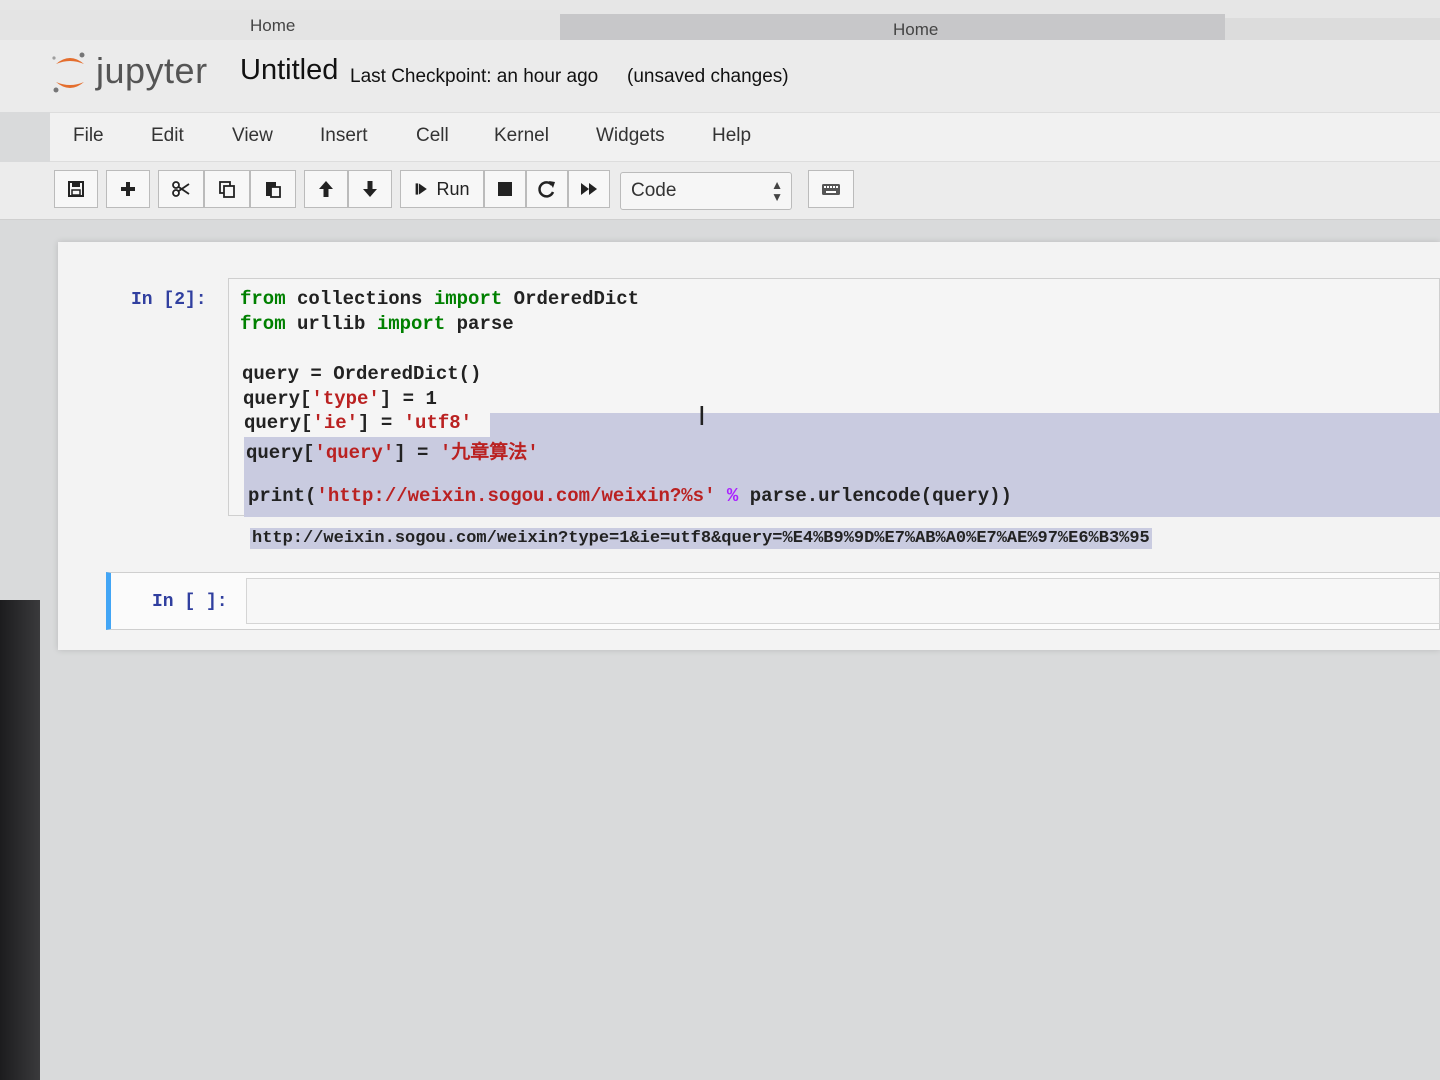  What do you see at coordinates (167, 136) in the screenshot?
I see `menu-edit: Edit` at bounding box center [167, 136].